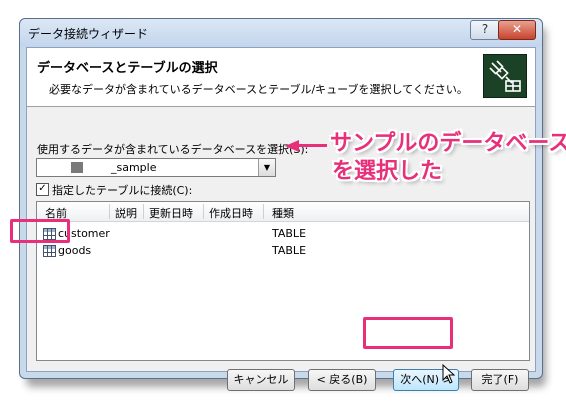 Image resolution: width=566 pixels, height=405 pixels. What do you see at coordinates (505, 76) in the screenshot?
I see `database-plug-icon` at bounding box center [505, 76].